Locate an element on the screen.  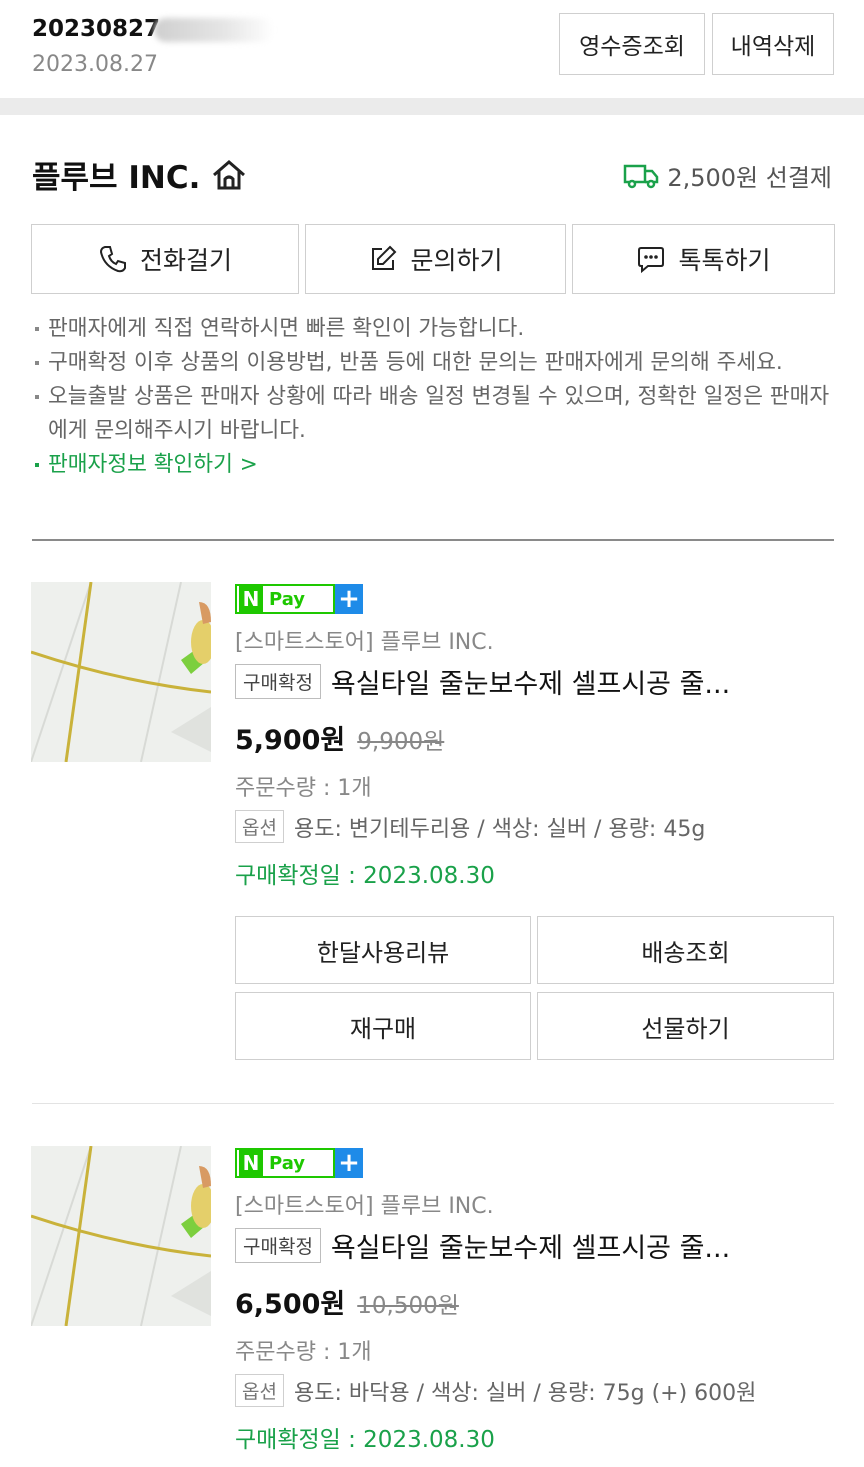
truck-icon is located at coordinates (641, 176).